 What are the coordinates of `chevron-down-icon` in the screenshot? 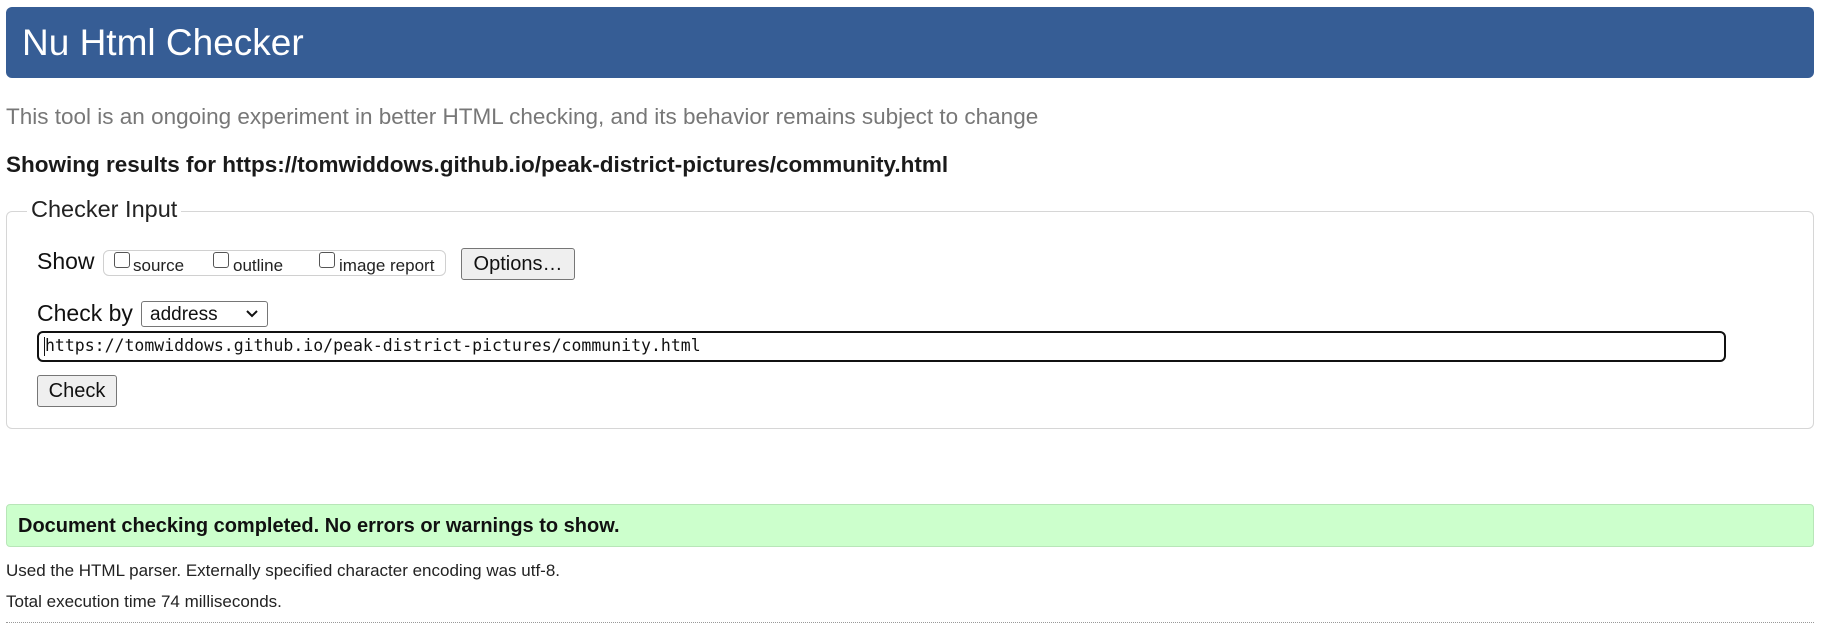 It's located at (252, 314).